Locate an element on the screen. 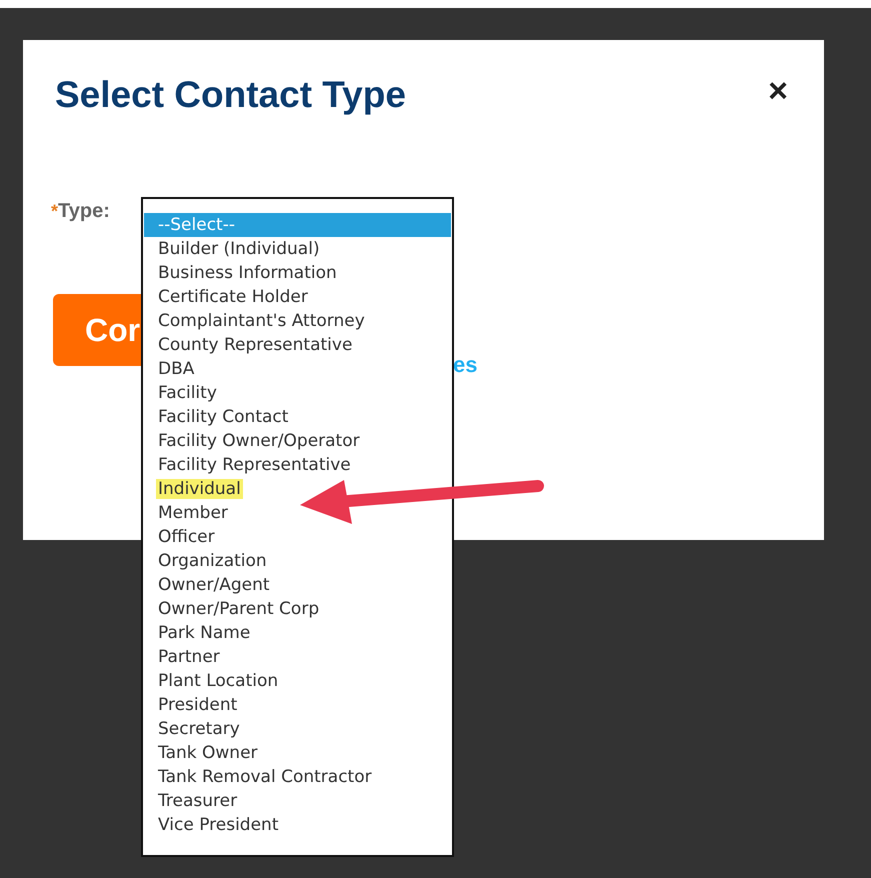 The image size is (871, 878). option-label: Partner is located at coordinates (189, 657).